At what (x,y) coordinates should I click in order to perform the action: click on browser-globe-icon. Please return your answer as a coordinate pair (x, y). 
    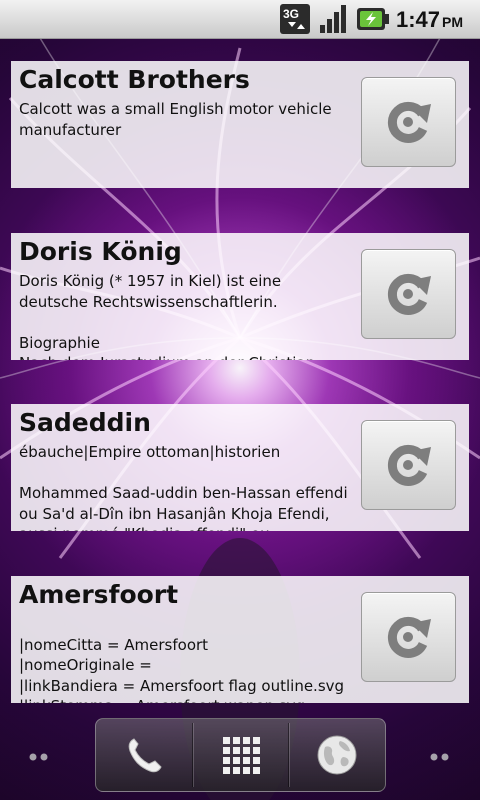
    Looking at the image, I should click on (337, 755).